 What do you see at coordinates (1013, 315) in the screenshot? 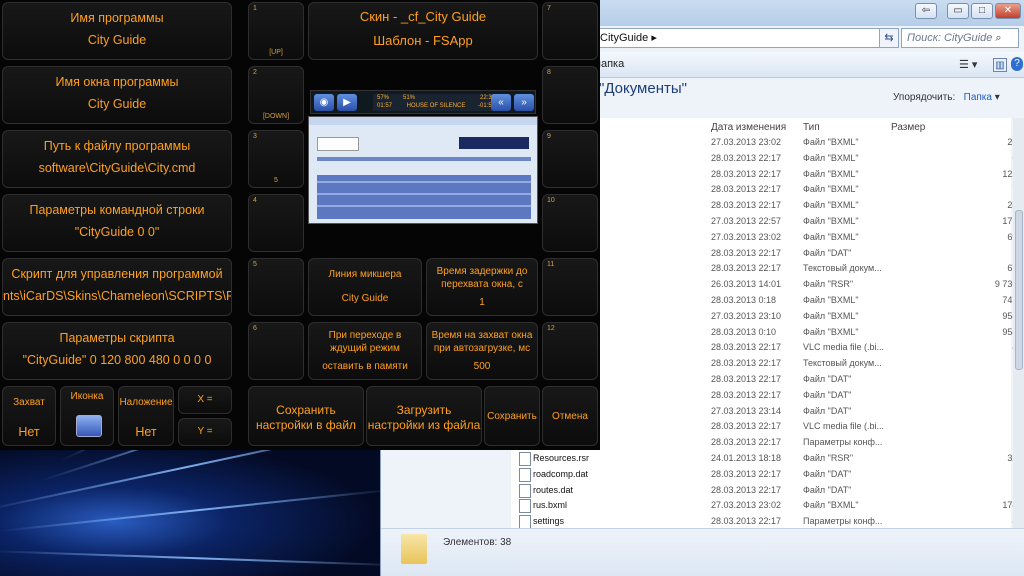
I see `file-size: 958 КБ` at bounding box center [1013, 315].